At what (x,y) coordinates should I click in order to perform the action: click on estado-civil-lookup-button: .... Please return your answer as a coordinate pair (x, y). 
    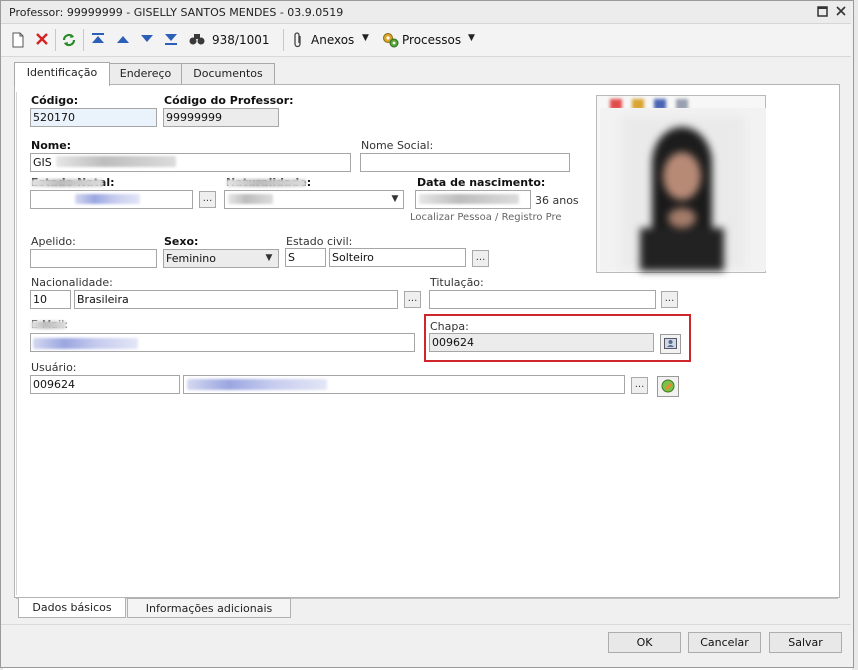
    Looking at the image, I should click on (480, 258).